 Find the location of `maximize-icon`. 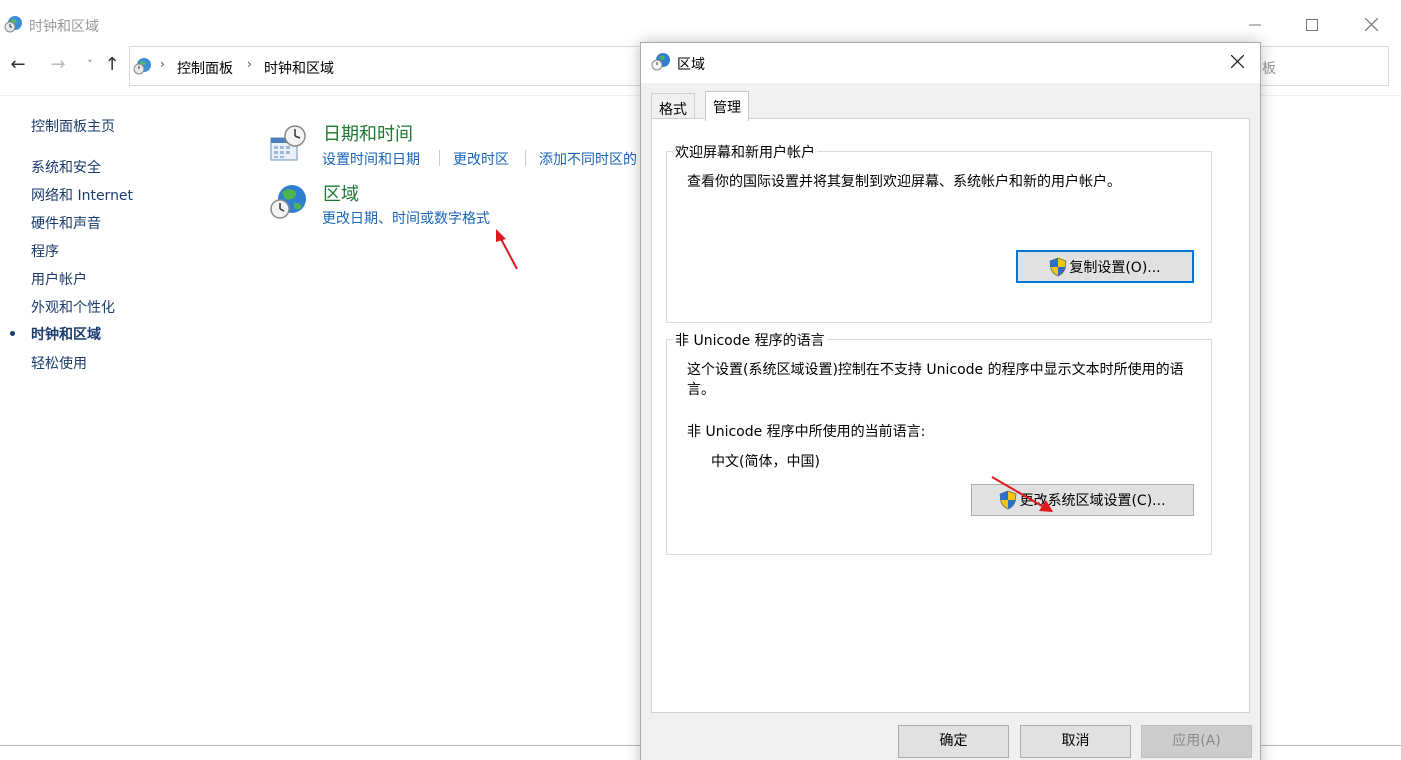

maximize-icon is located at coordinates (1312, 25).